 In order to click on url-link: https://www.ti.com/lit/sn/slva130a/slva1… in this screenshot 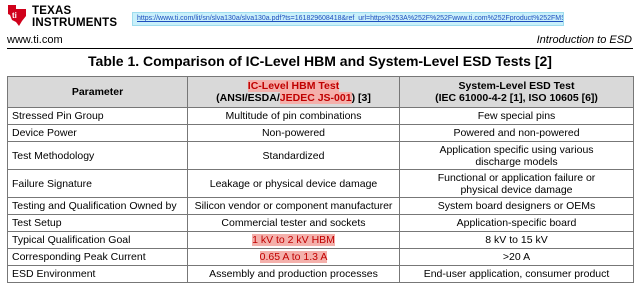, I will do `click(348, 19)`.